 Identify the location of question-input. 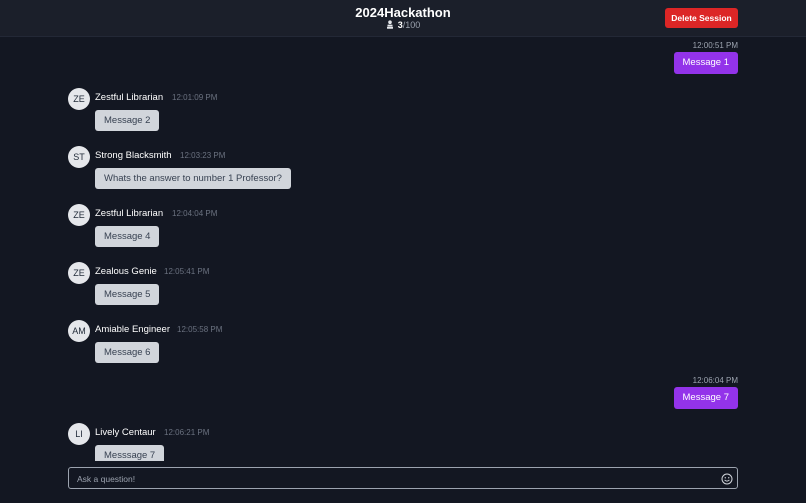
(397, 479).